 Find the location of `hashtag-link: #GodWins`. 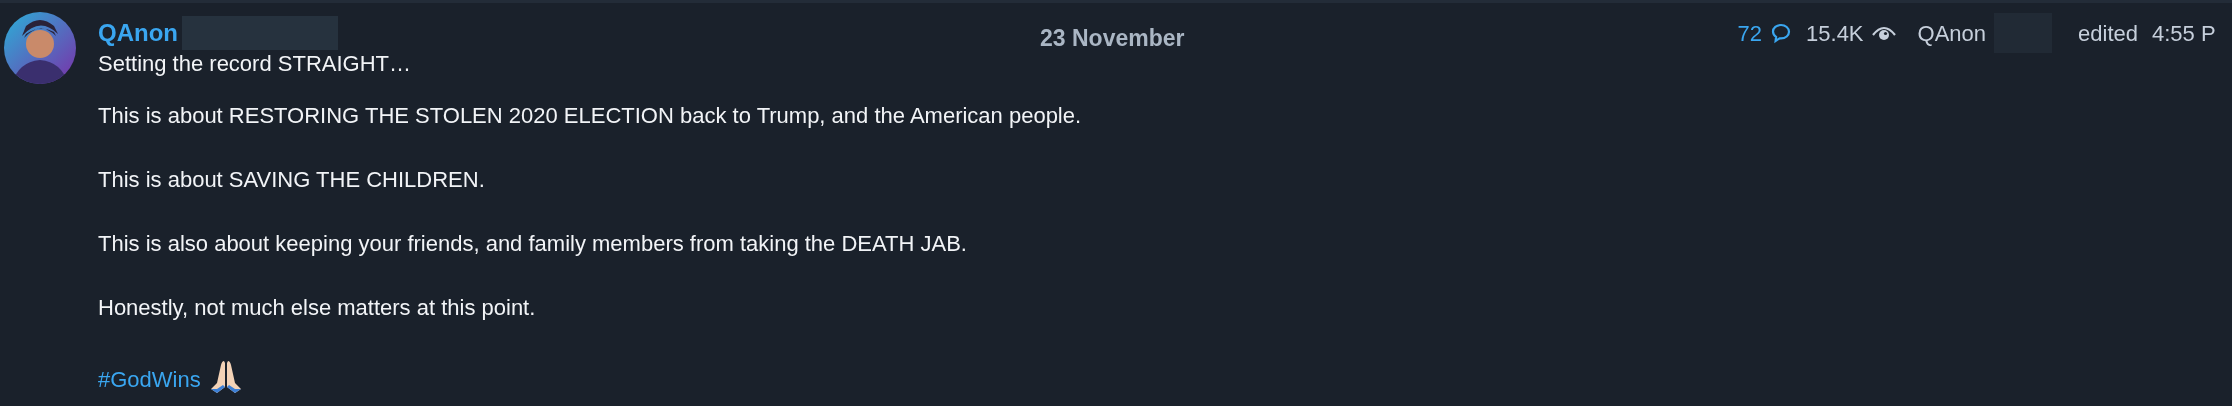

hashtag-link: #GodWins is located at coordinates (149, 380).